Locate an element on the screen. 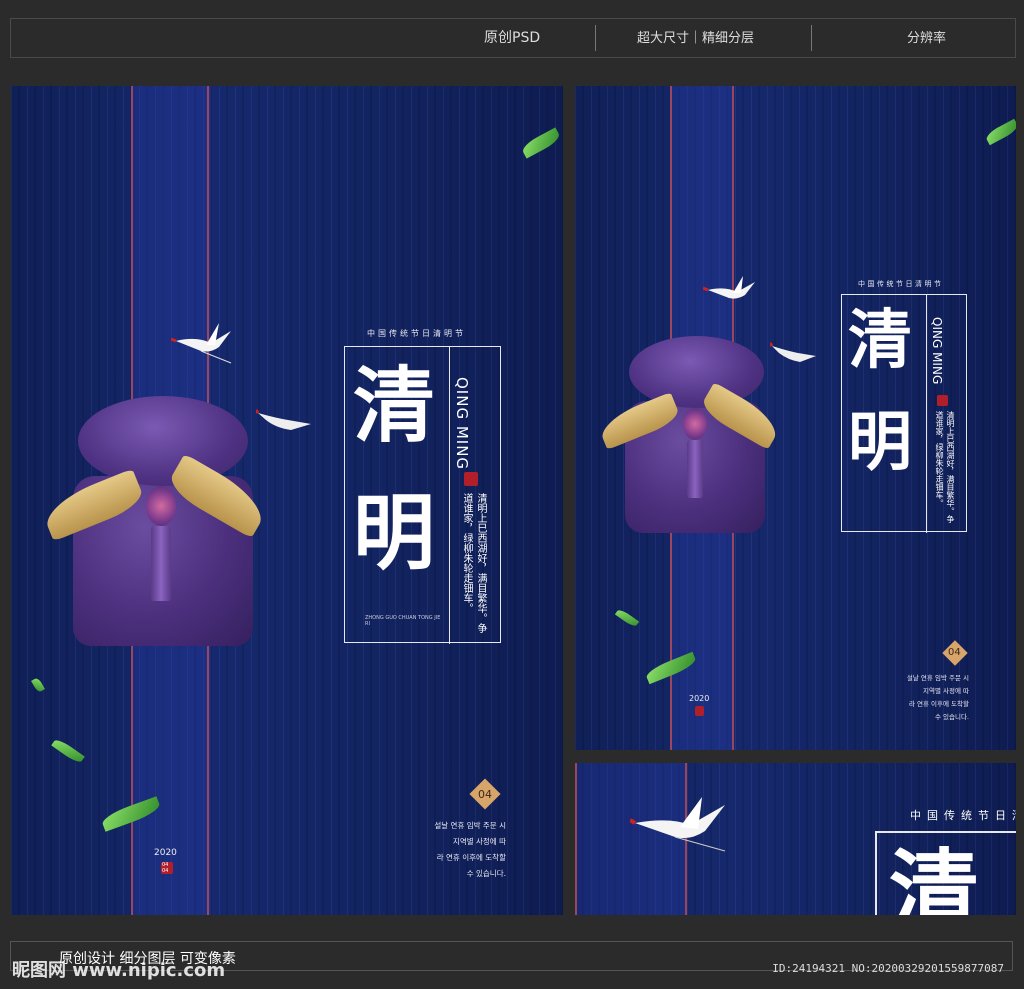  top-info-bar: 原创PSD 超大尺寸｜精细分层 分辨率 is located at coordinates (513, 38).